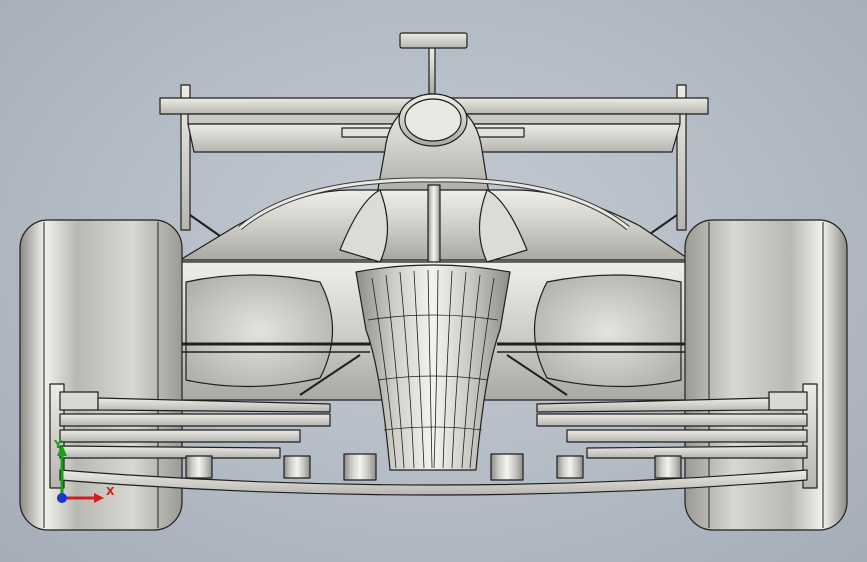  I want to click on wing-pylon, so click(432, 70).